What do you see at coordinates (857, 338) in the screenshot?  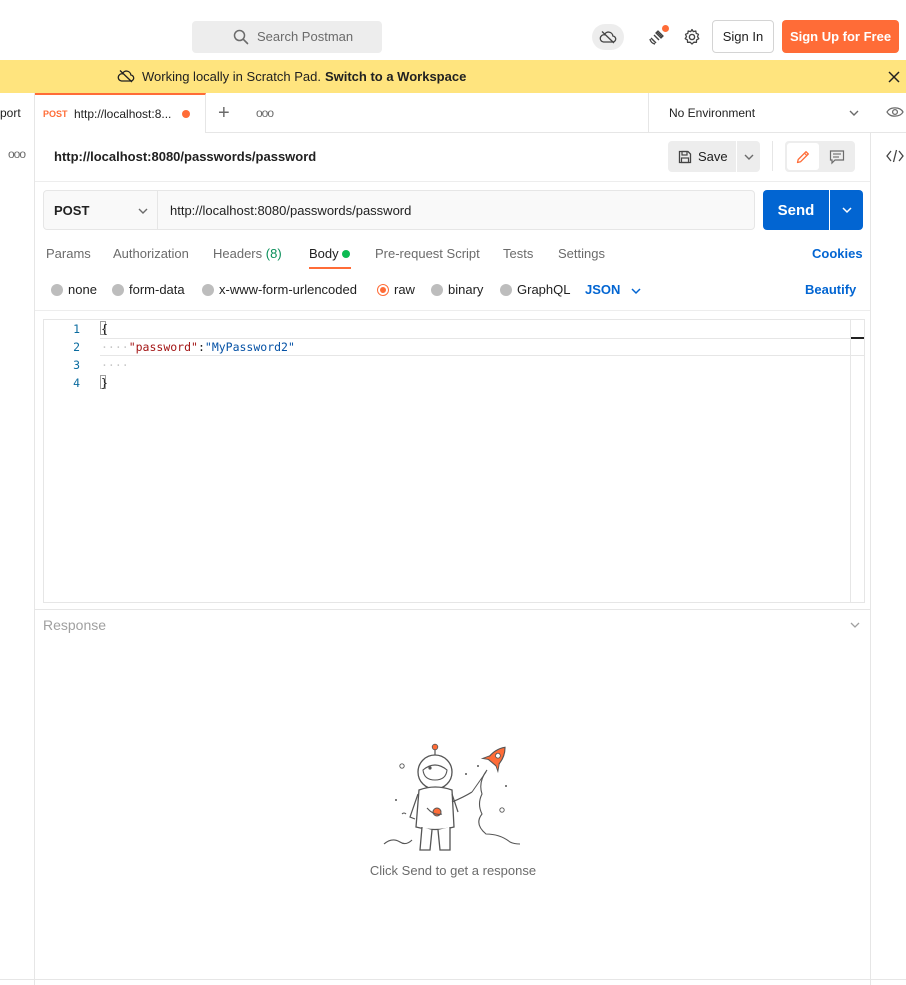 I see `scroll-marker` at bounding box center [857, 338].